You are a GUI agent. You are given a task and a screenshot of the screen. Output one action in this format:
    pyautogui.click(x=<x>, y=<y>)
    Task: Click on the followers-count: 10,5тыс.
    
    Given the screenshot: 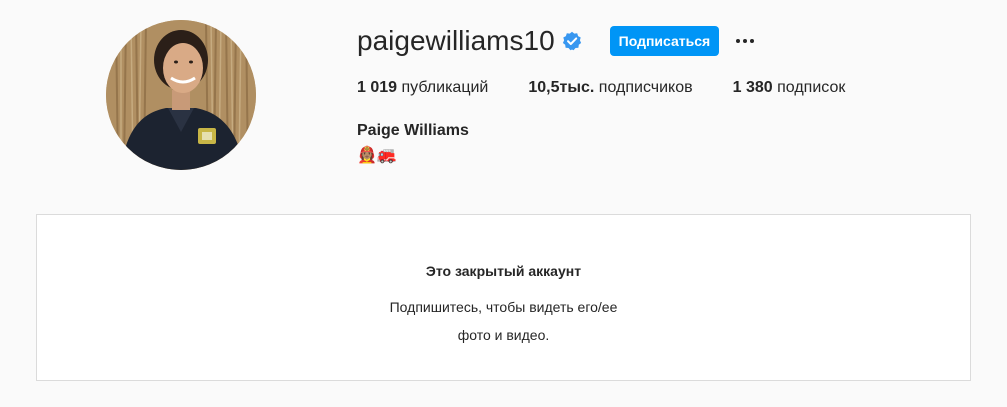 What is the action you would take?
    pyautogui.click(x=561, y=87)
    